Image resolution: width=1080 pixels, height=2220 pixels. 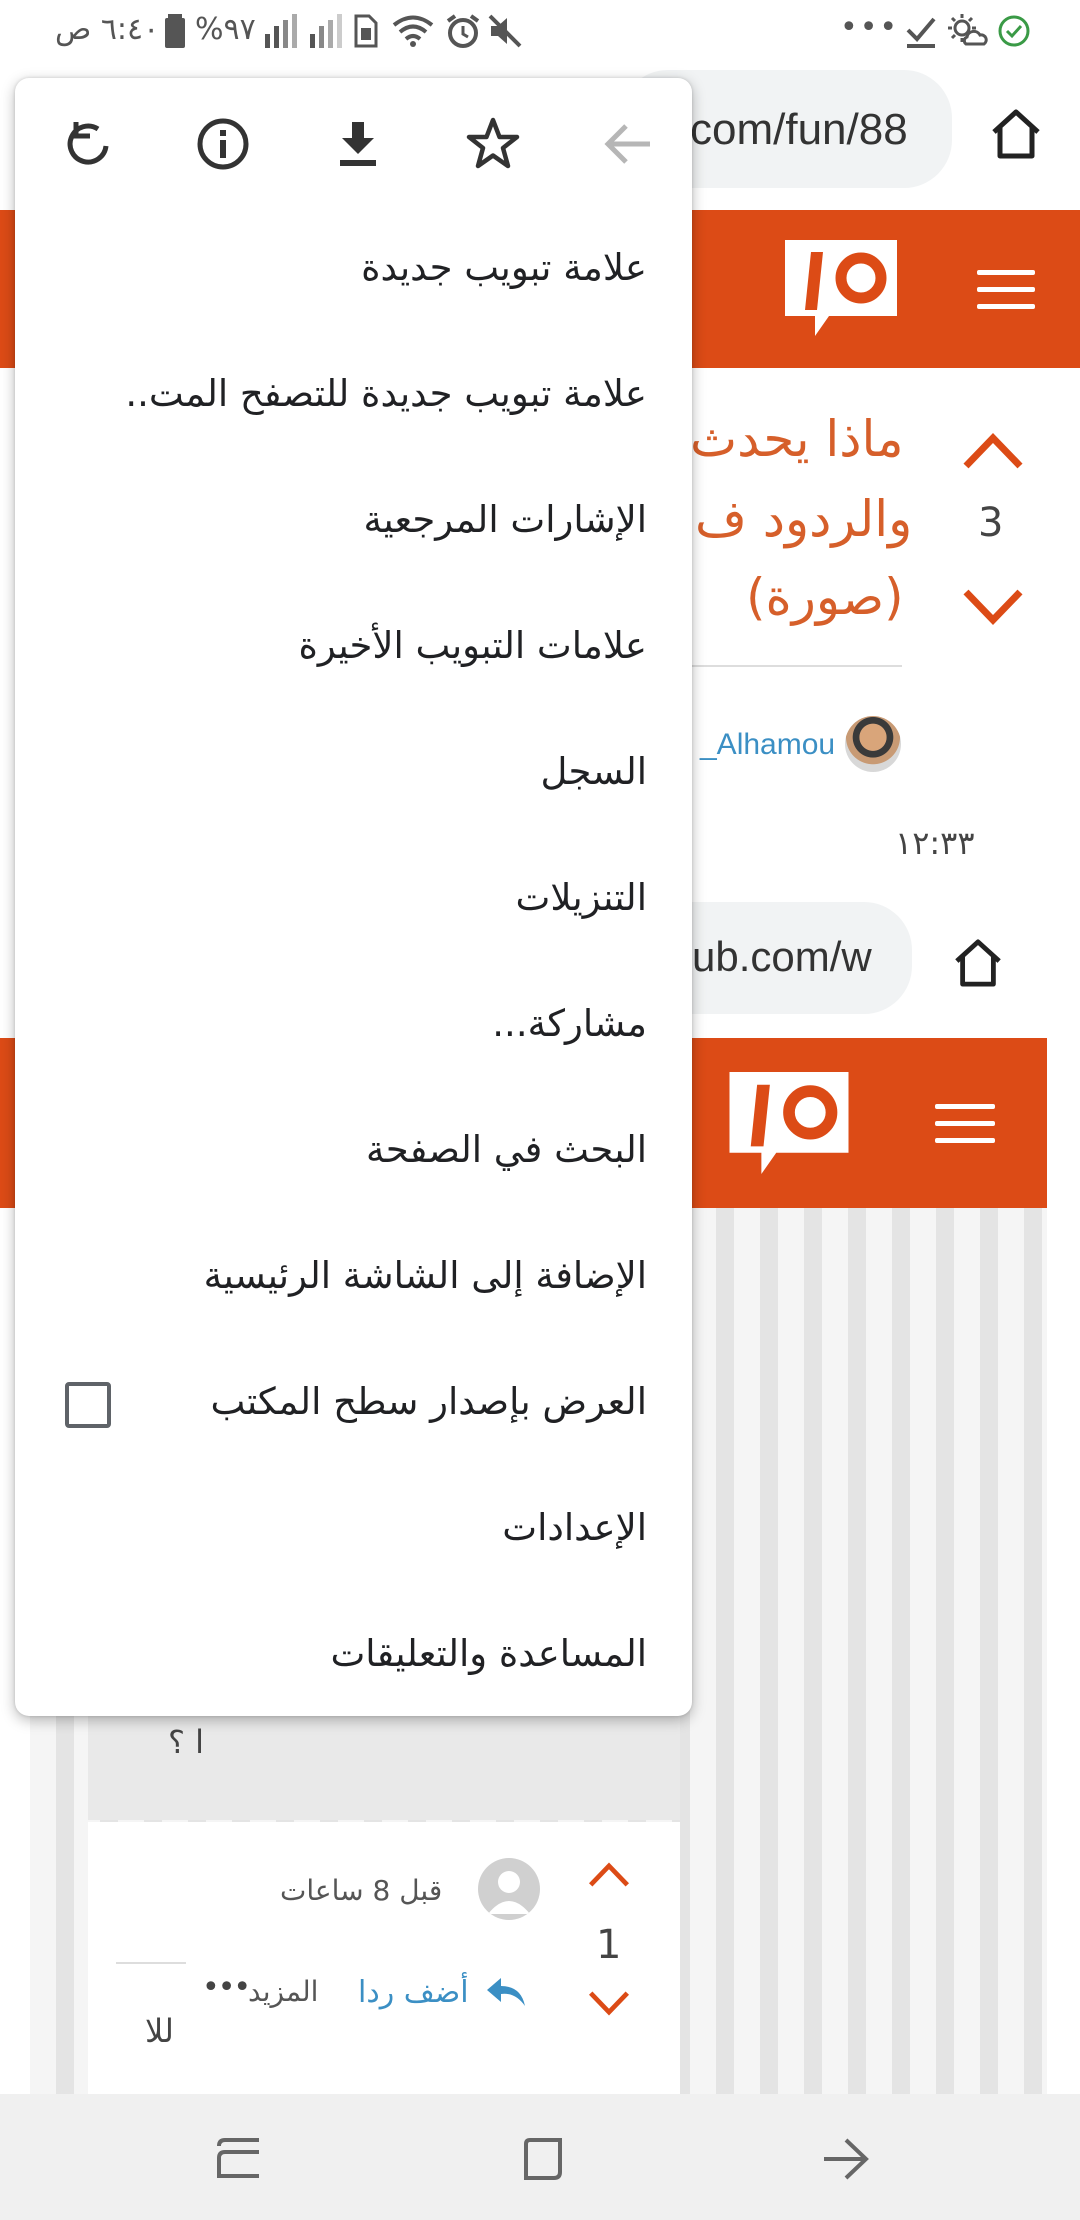 I want to click on user-avatar-placeholder, so click(x=509, y=1889).